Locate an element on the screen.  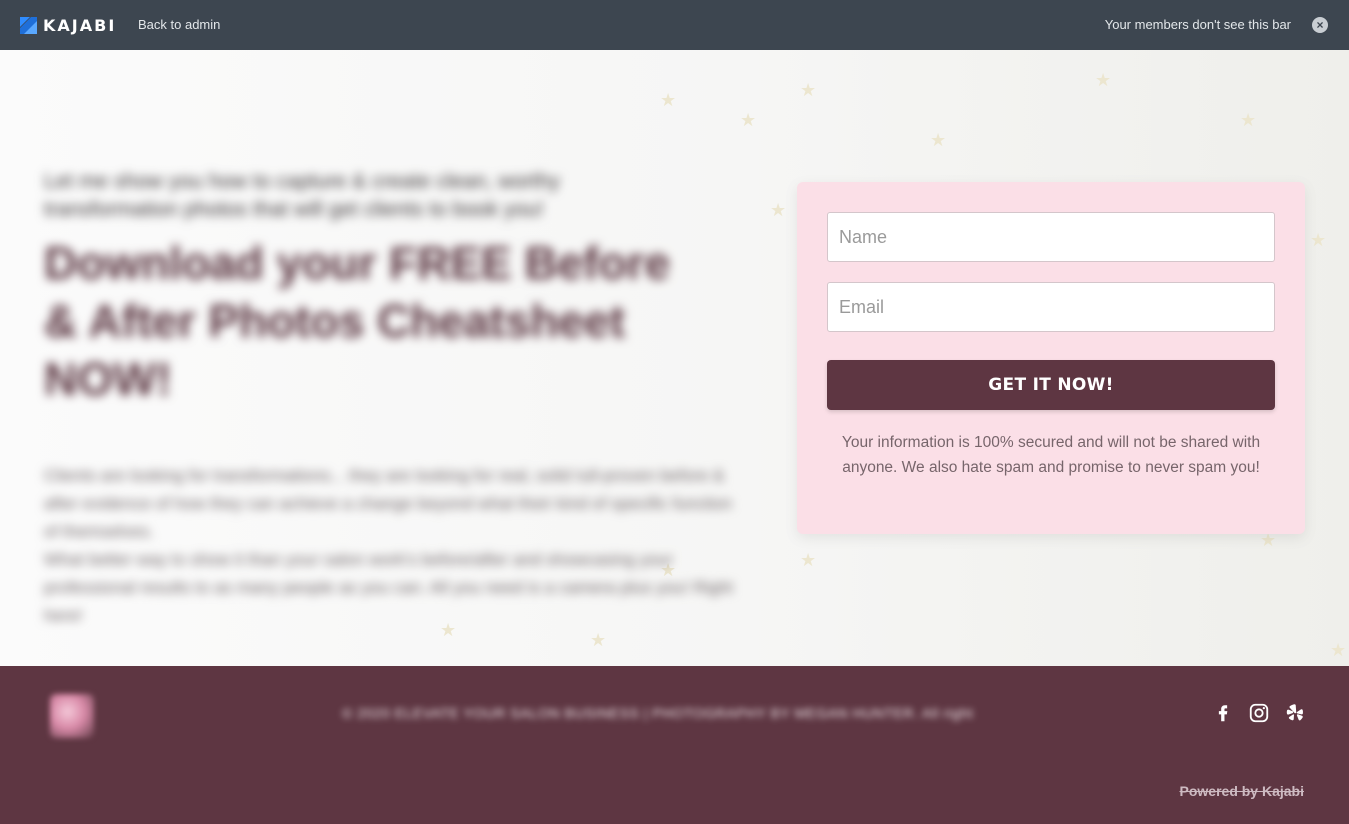
kajabi-wordmark: KAJABI is located at coordinates (80, 25).